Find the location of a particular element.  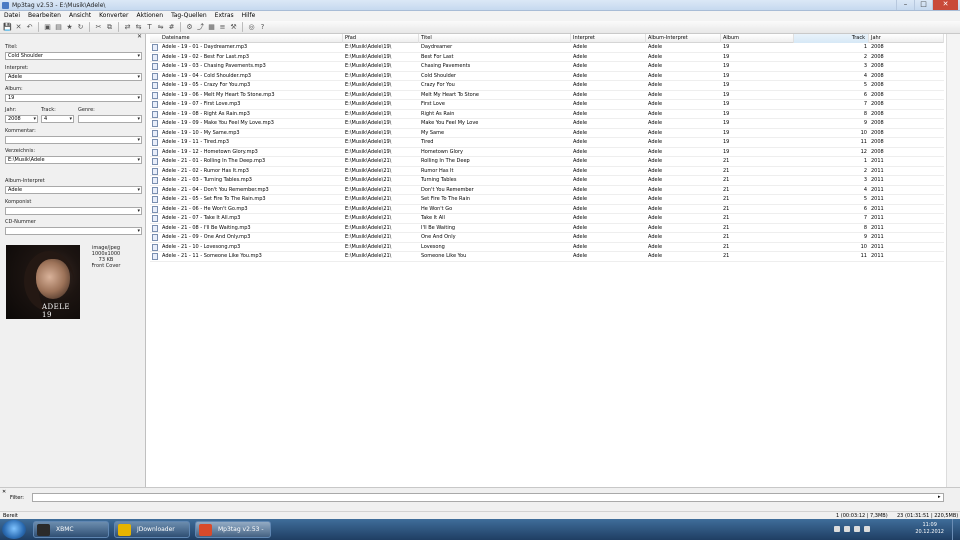

menu-hilfe: Hilfe is located at coordinates (249, 16).